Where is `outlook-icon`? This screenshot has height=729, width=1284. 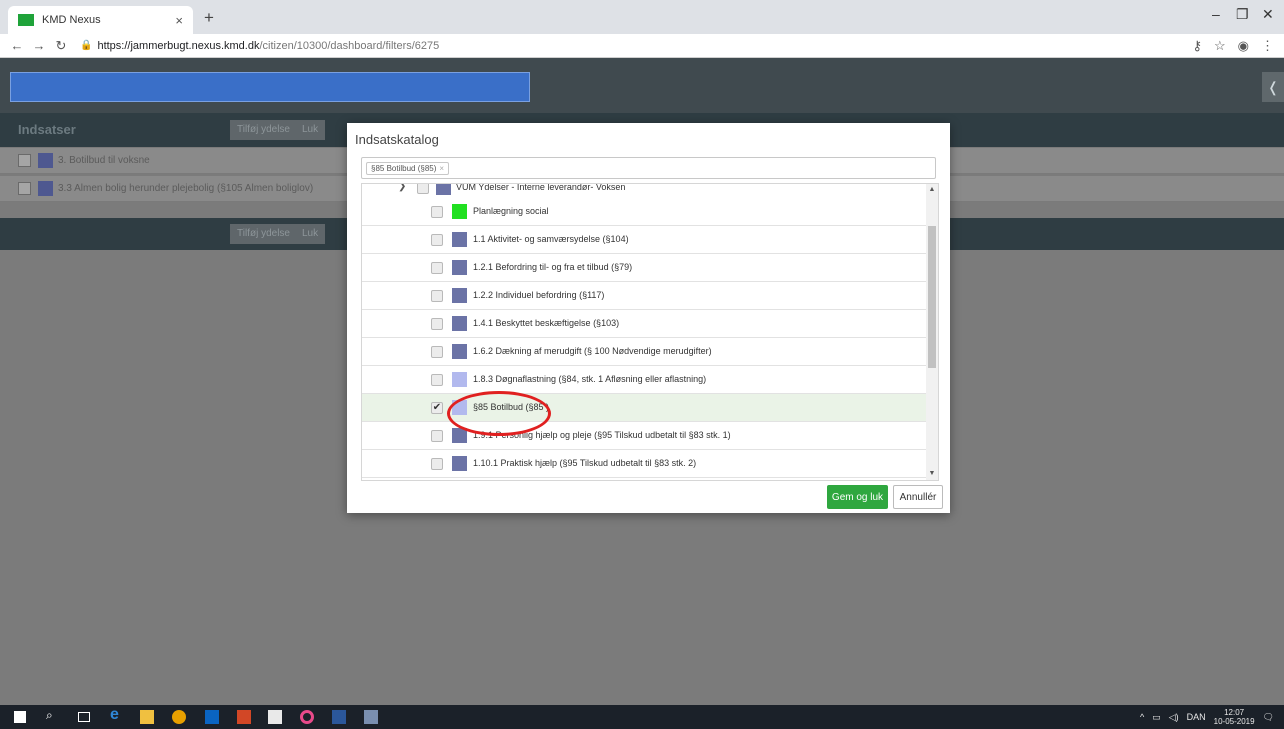 outlook-icon is located at coordinates (212, 717).